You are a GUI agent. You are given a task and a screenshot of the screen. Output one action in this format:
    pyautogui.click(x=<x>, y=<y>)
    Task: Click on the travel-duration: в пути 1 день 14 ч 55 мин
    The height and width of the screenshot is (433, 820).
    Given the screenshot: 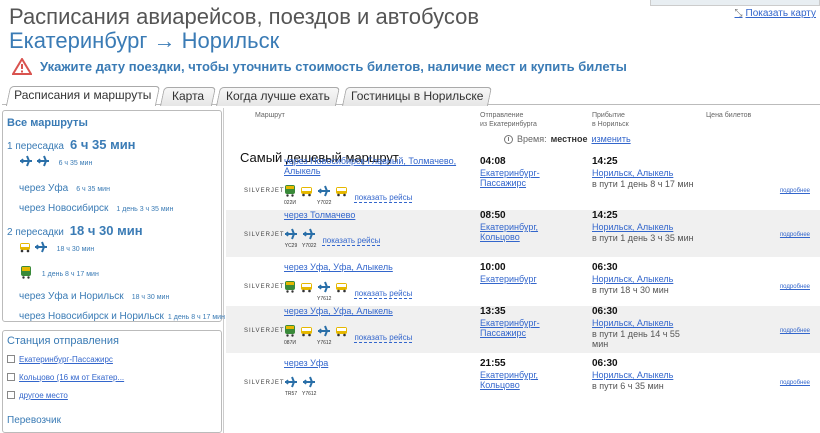 What is the action you would take?
    pyautogui.click(x=636, y=339)
    